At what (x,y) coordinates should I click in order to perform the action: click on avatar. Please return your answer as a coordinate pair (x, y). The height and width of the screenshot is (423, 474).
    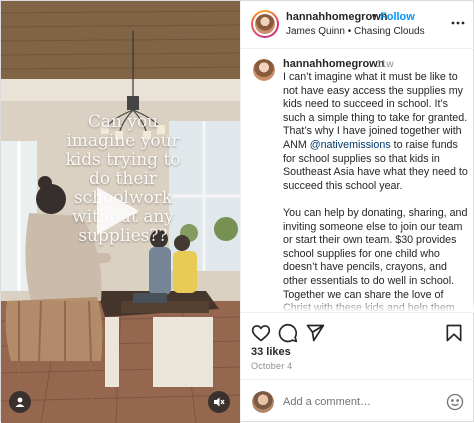
    Looking at the image, I should click on (265, 24).